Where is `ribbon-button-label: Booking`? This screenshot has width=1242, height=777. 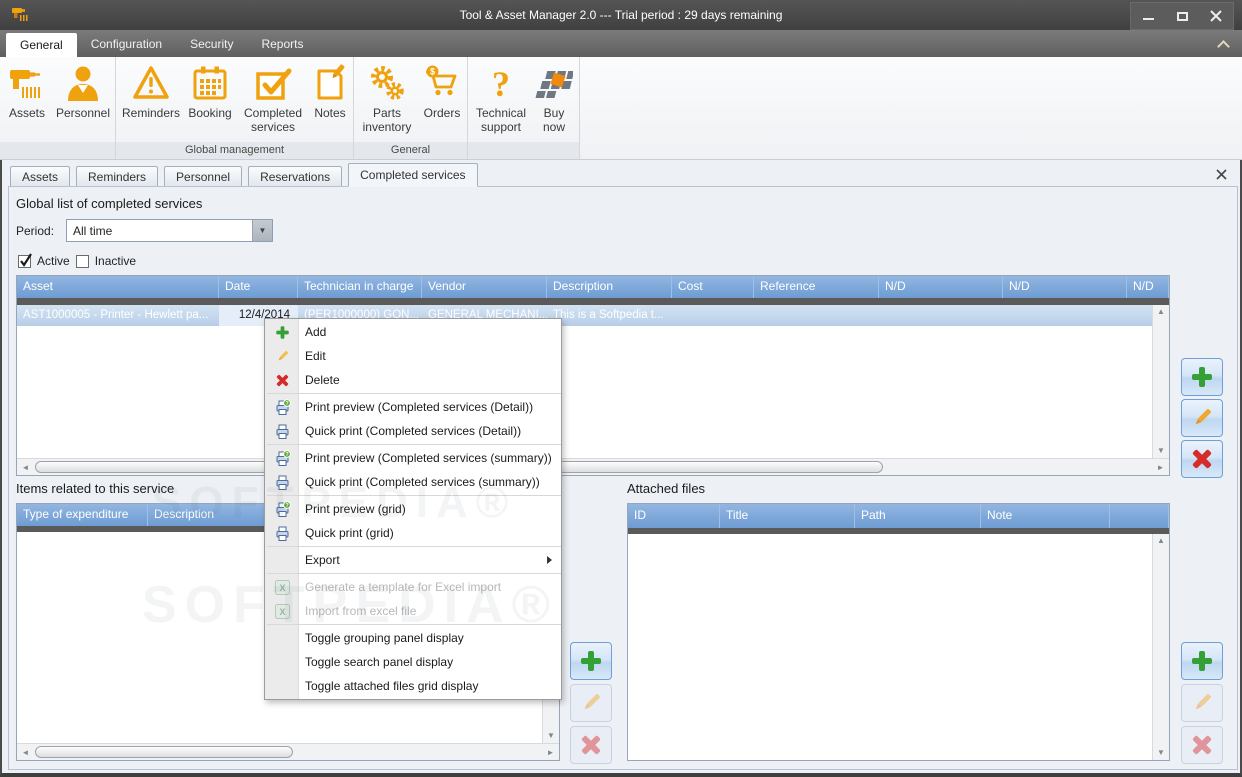
ribbon-button-label: Booking is located at coordinates (210, 113).